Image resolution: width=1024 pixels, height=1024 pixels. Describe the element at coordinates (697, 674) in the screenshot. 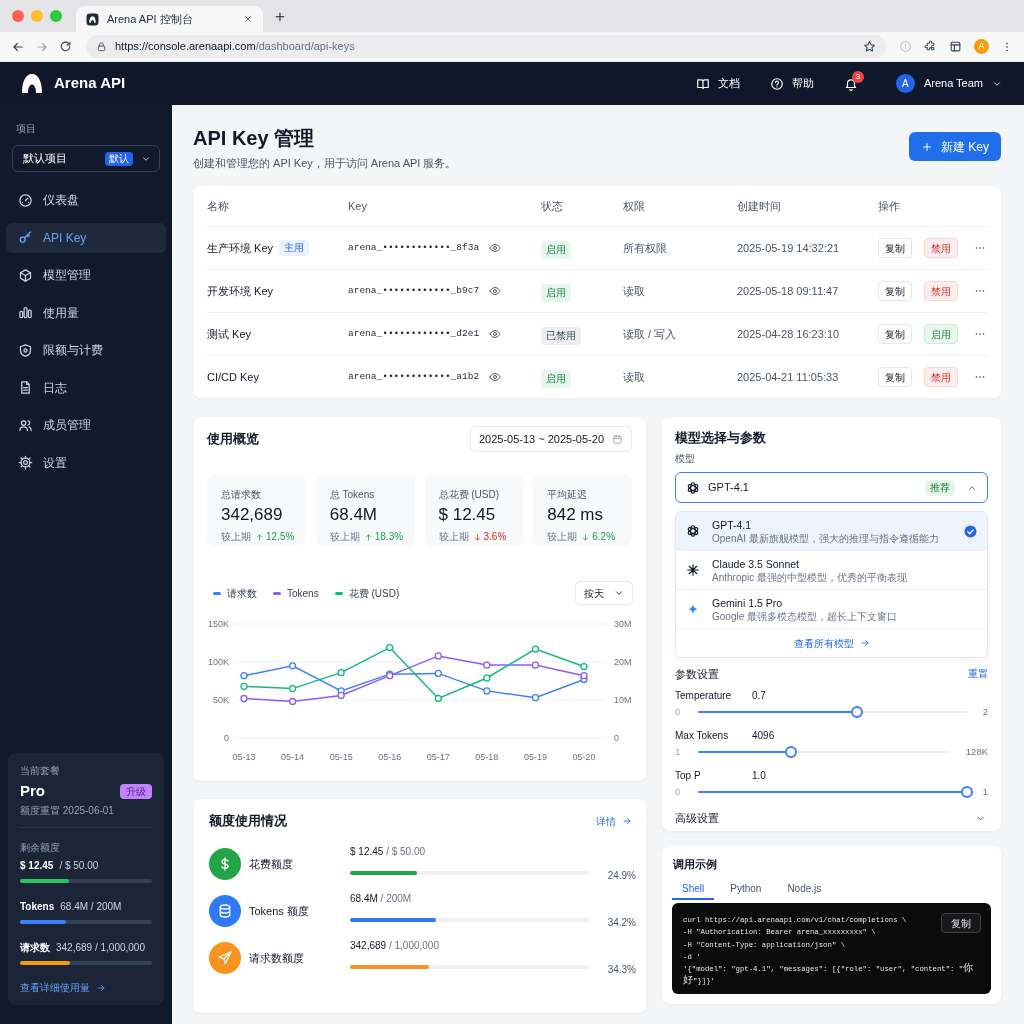

I see `section-title: 参数设置` at that location.